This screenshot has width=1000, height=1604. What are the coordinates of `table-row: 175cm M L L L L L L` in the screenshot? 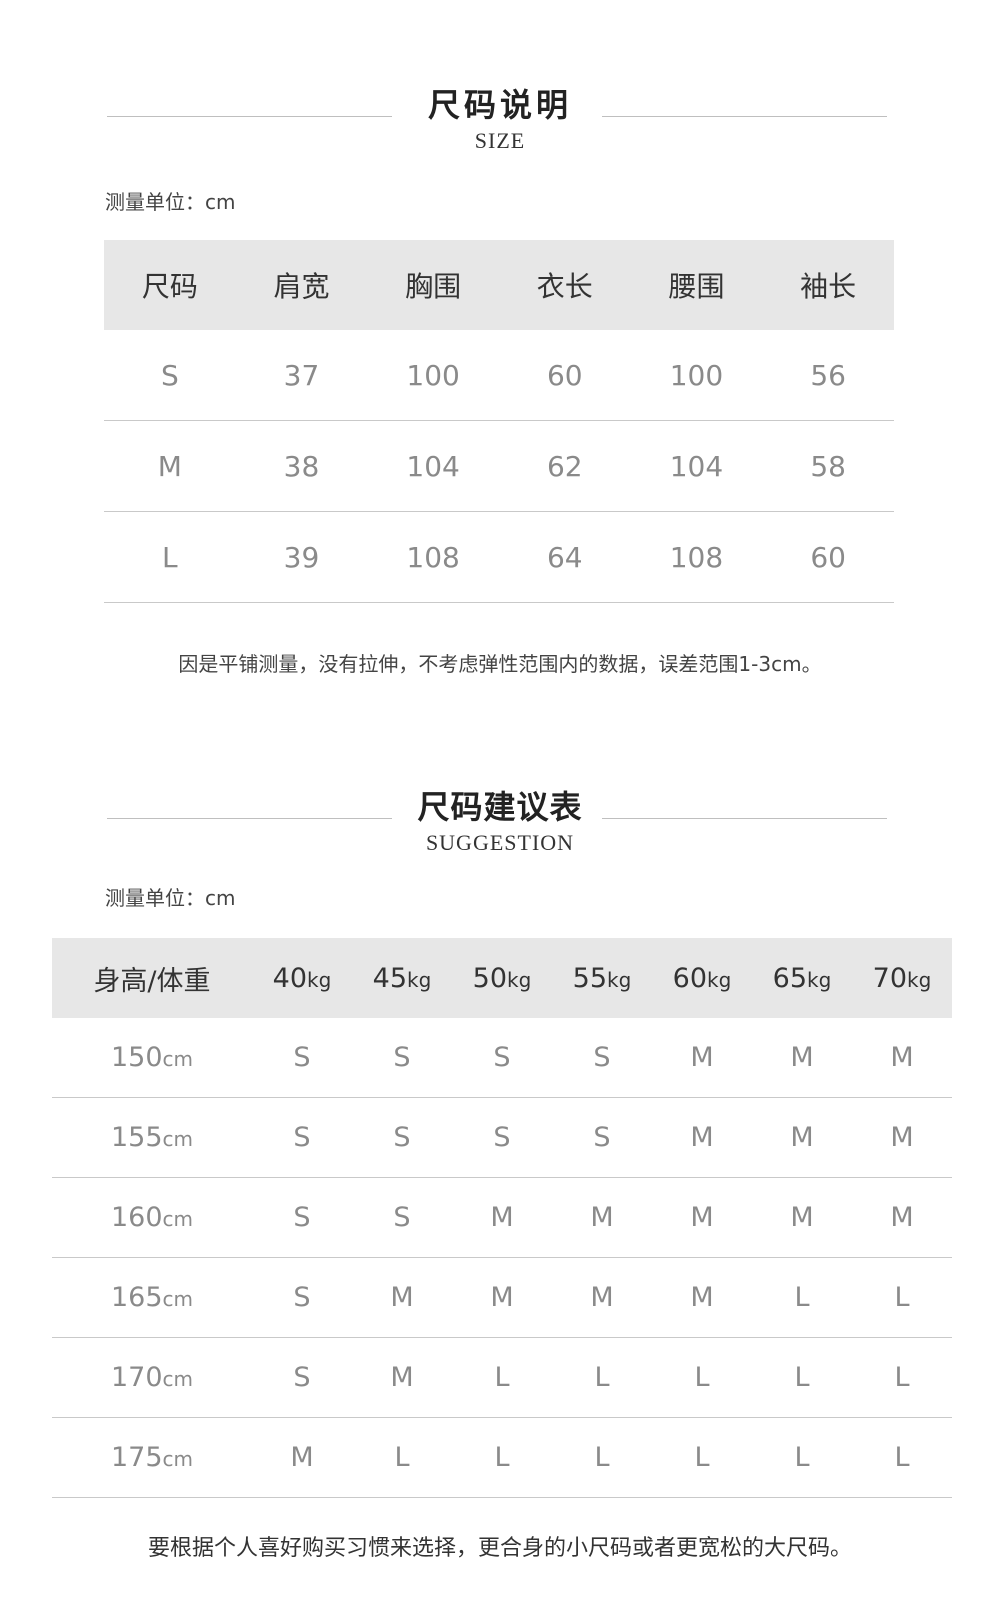 It's located at (502, 1457).